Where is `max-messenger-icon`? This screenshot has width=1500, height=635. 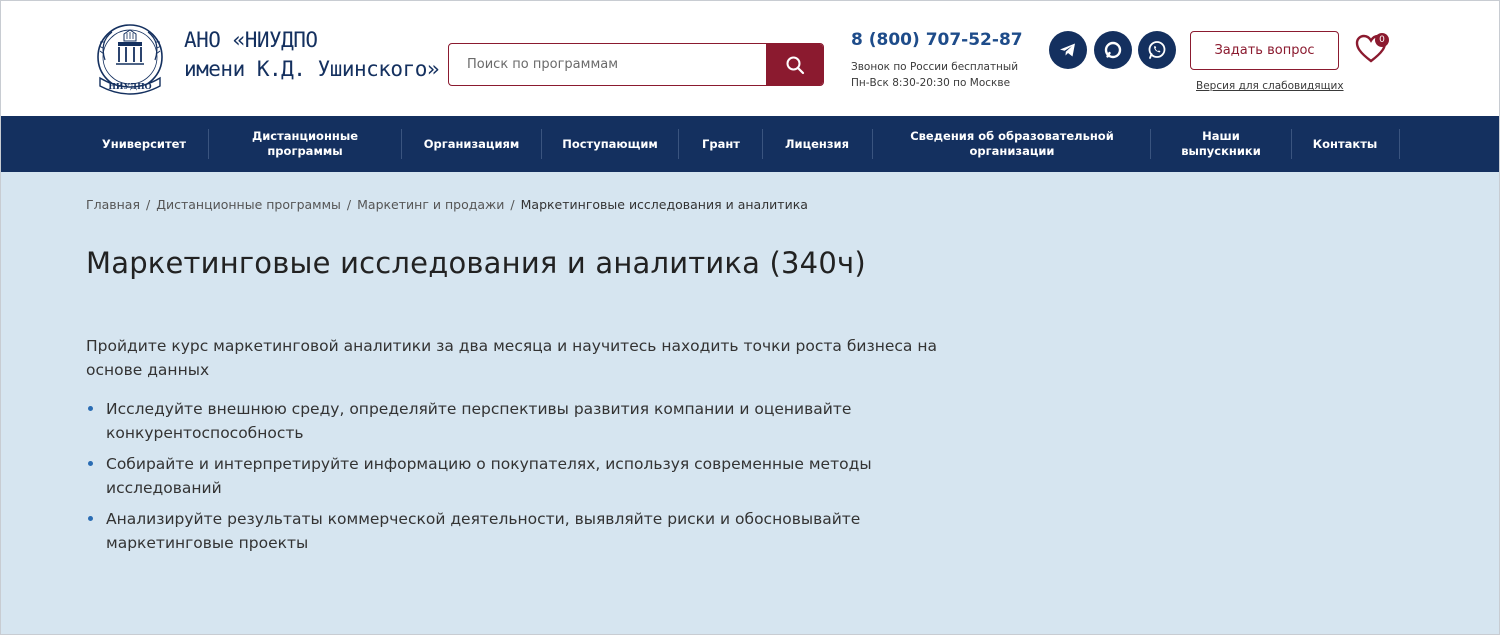
max-messenger-icon is located at coordinates (1113, 50).